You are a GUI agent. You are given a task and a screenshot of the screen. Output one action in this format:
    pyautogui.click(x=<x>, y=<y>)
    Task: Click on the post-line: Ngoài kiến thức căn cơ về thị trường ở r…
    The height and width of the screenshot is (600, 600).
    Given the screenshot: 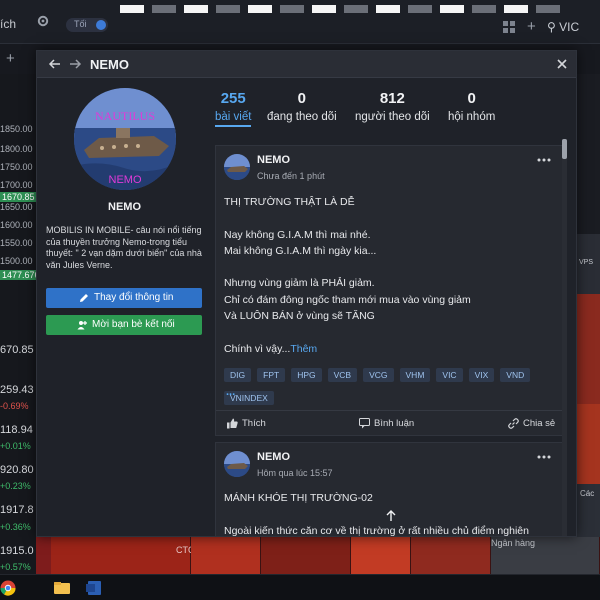 What is the action you would take?
    pyautogui.click(x=376, y=530)
    